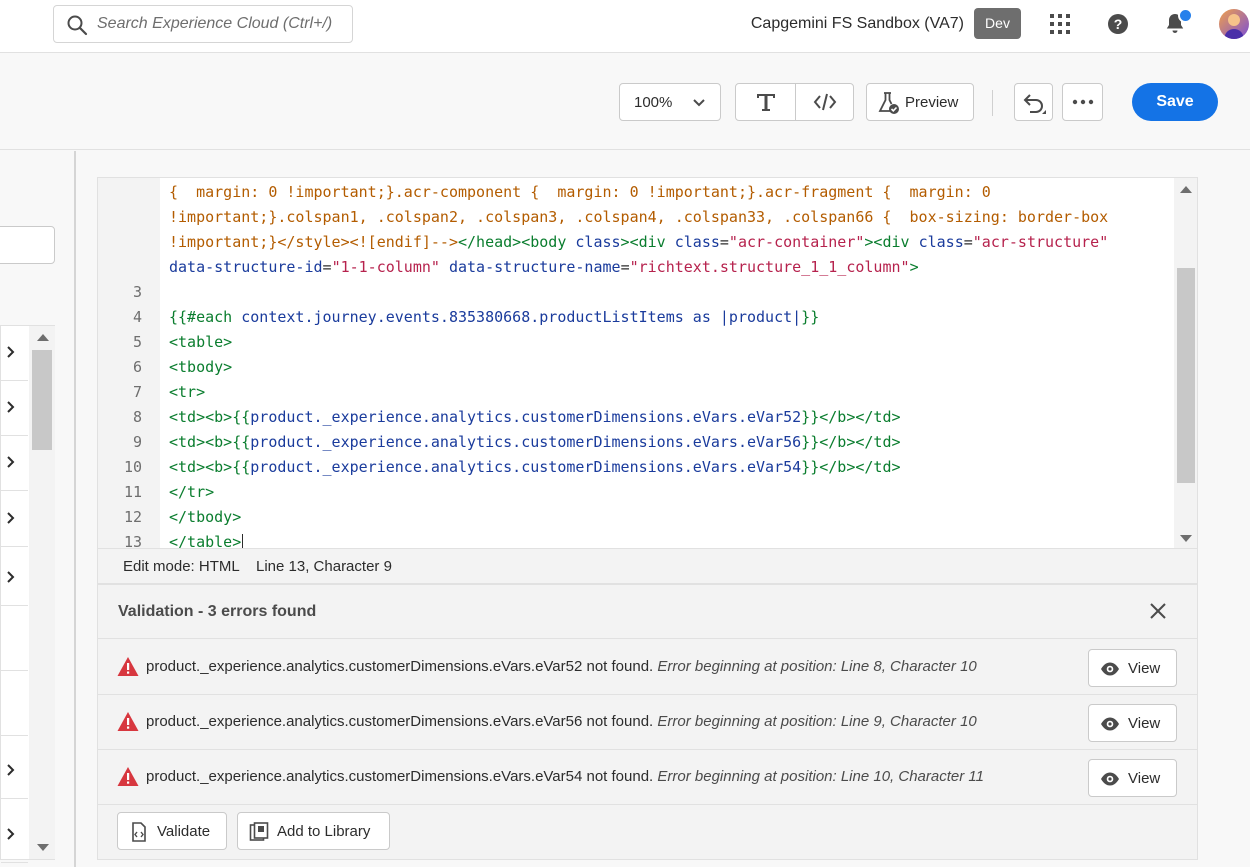  I want to click on line-number: 12, so click(132, 517).